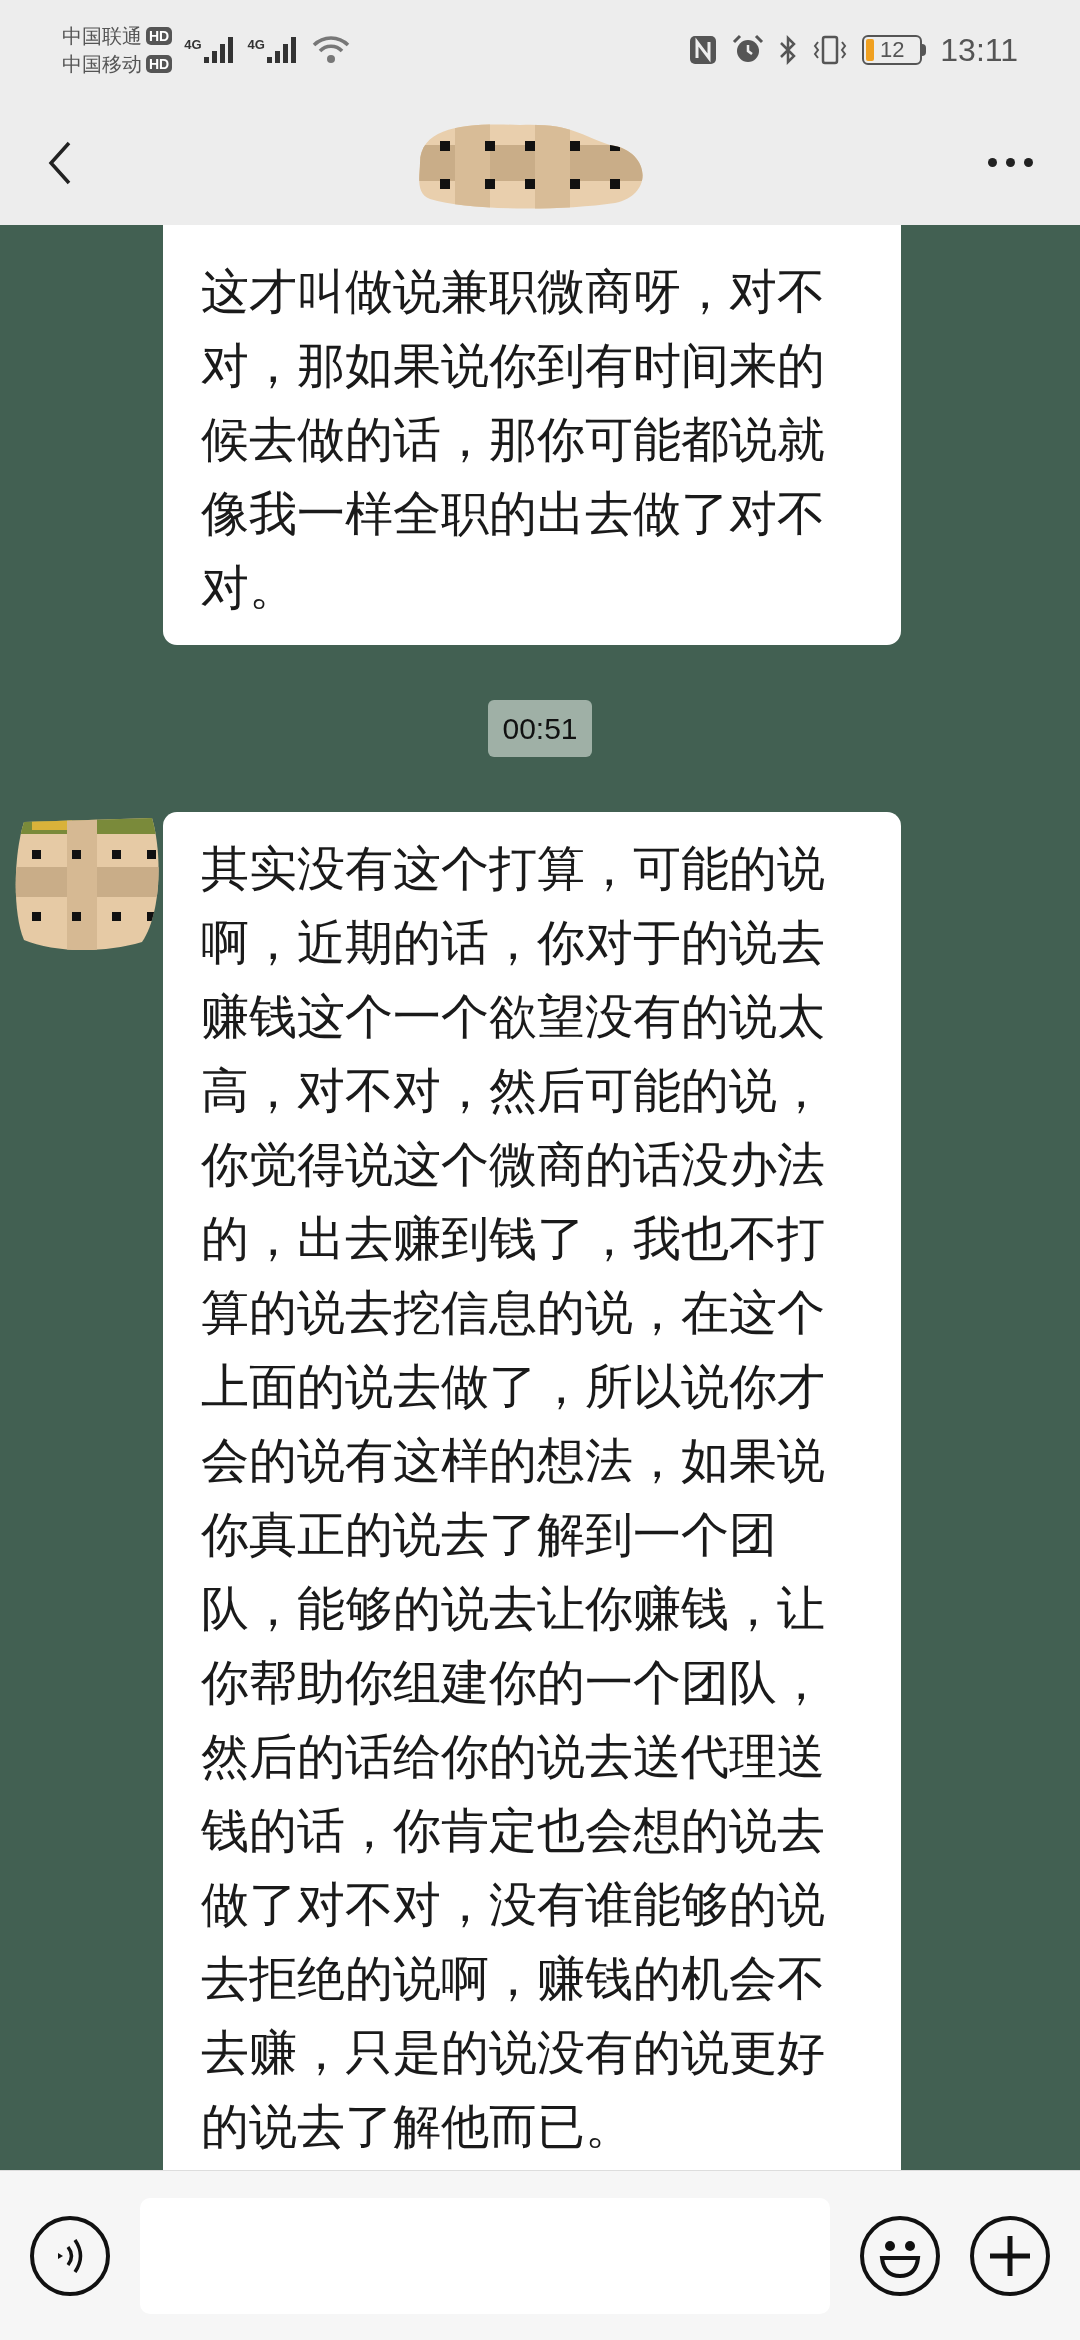 The width and height of the screenshot is (1080, 2340). Describe the element at coordinates (102, 64) in the screenshot. I see `carrier-name: 中国移动` at that location.